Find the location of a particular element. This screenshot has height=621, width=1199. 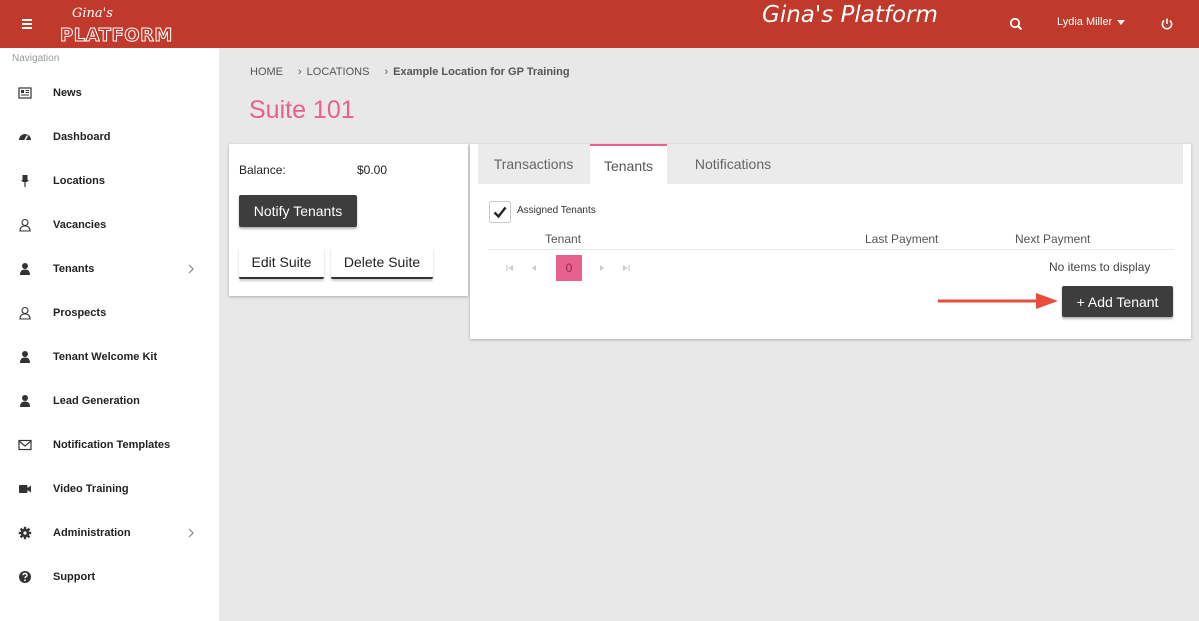

checkmark-icon is located at coordinates (500, 212).